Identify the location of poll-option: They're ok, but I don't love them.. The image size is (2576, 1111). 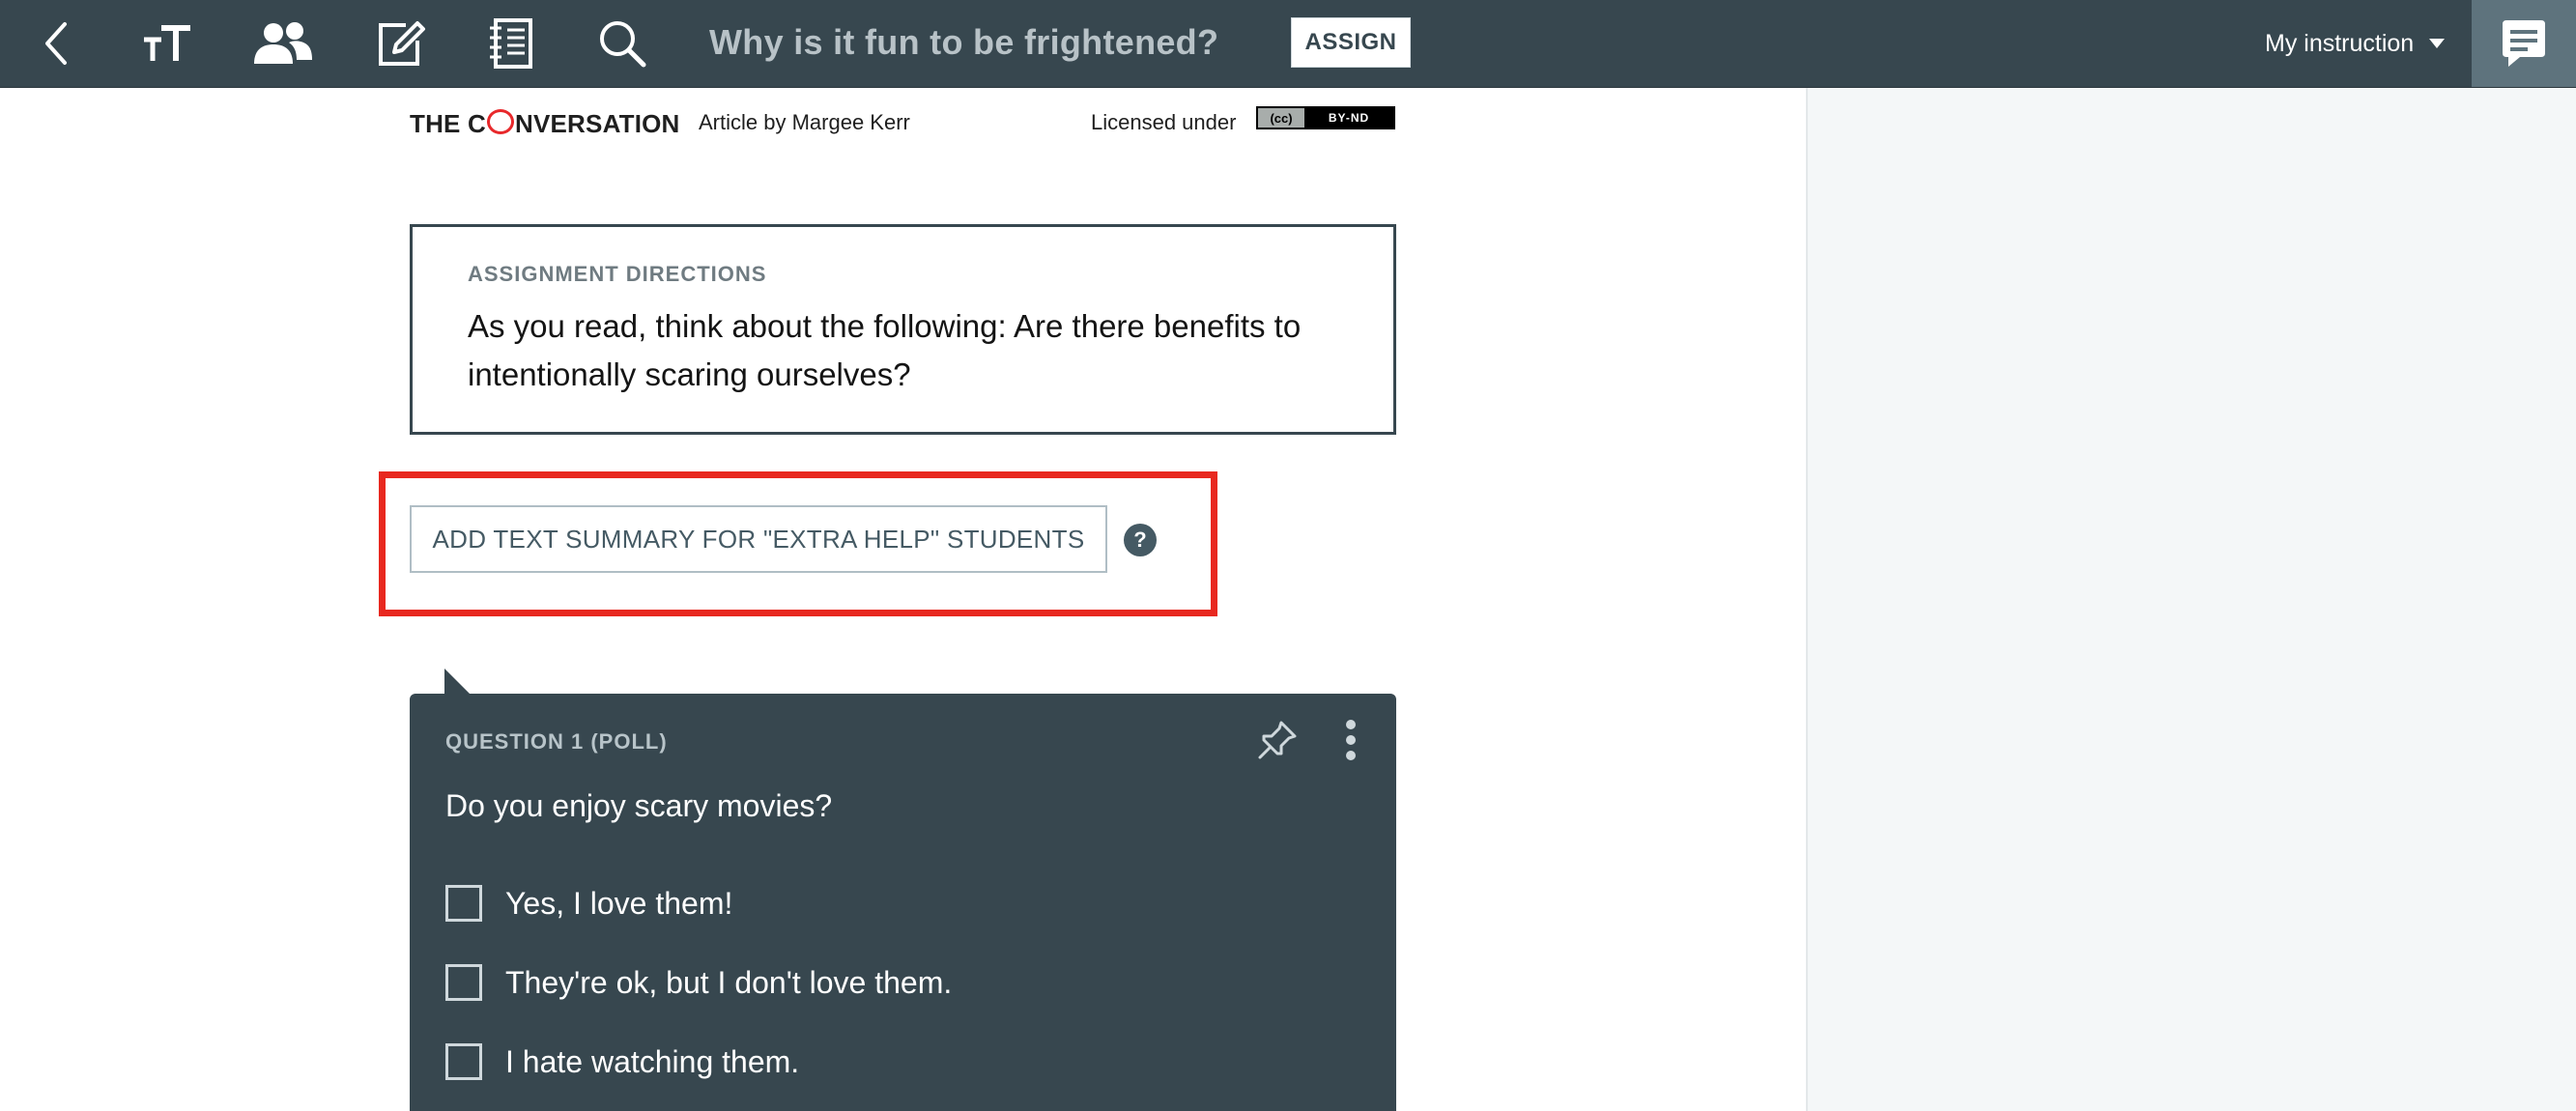
(698, 983).